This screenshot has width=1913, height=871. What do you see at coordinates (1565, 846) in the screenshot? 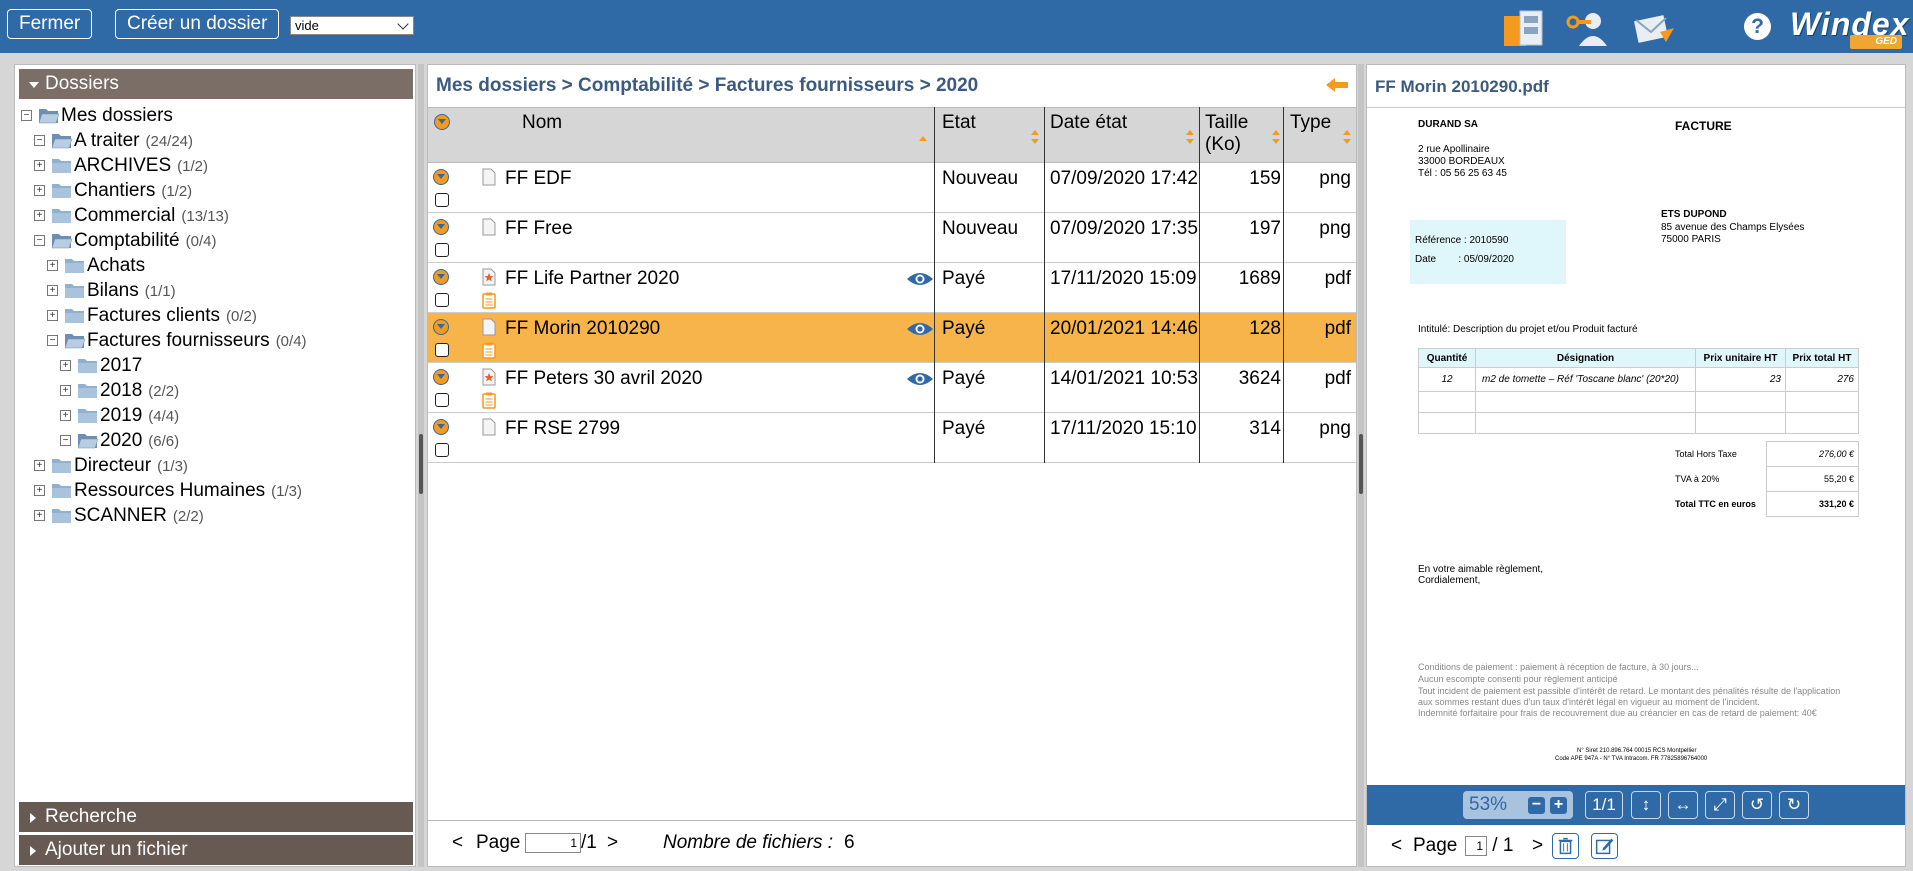
I see `delete-icon` at bounding box center [1565, 846].